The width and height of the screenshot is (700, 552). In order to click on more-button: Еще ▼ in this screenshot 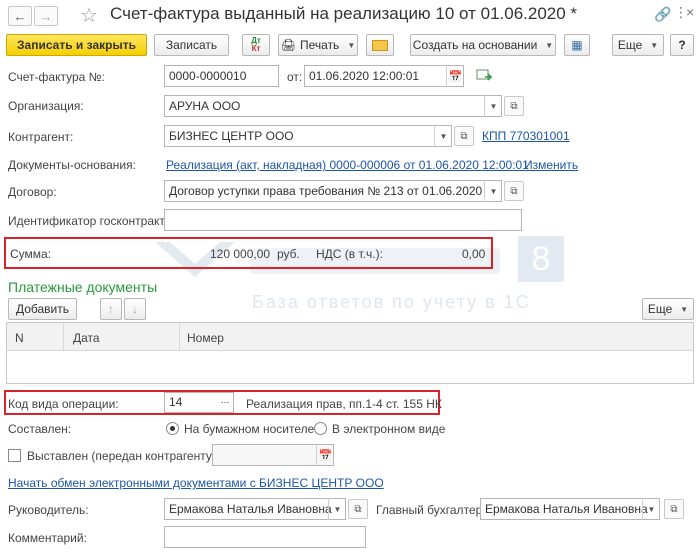, I will do `click(638, 45)`.